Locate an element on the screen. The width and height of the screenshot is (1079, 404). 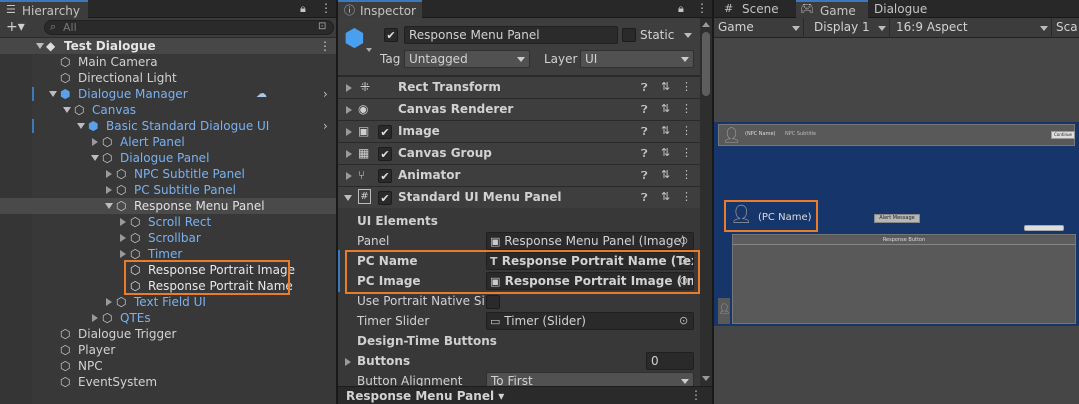
continue-button: Continue is located at coordinates (1063, 135).